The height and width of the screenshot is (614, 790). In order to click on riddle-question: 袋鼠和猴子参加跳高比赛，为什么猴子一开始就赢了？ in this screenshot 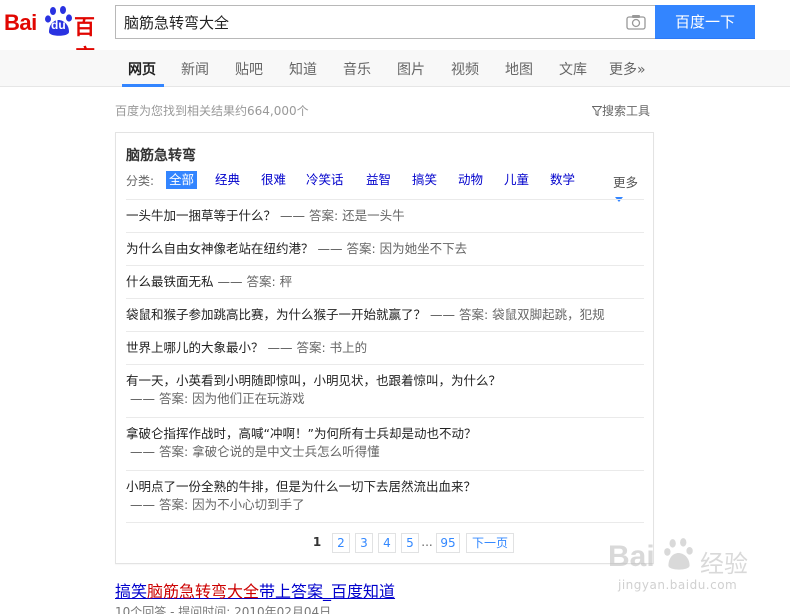, I will do `click(276, 314)`.